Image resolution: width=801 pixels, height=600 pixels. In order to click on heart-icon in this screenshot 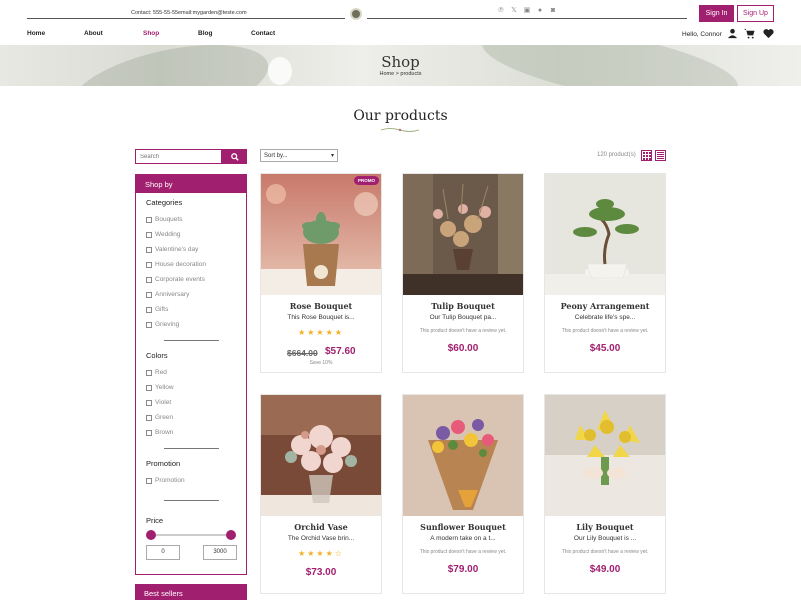, I will do `click(768, 33)`.